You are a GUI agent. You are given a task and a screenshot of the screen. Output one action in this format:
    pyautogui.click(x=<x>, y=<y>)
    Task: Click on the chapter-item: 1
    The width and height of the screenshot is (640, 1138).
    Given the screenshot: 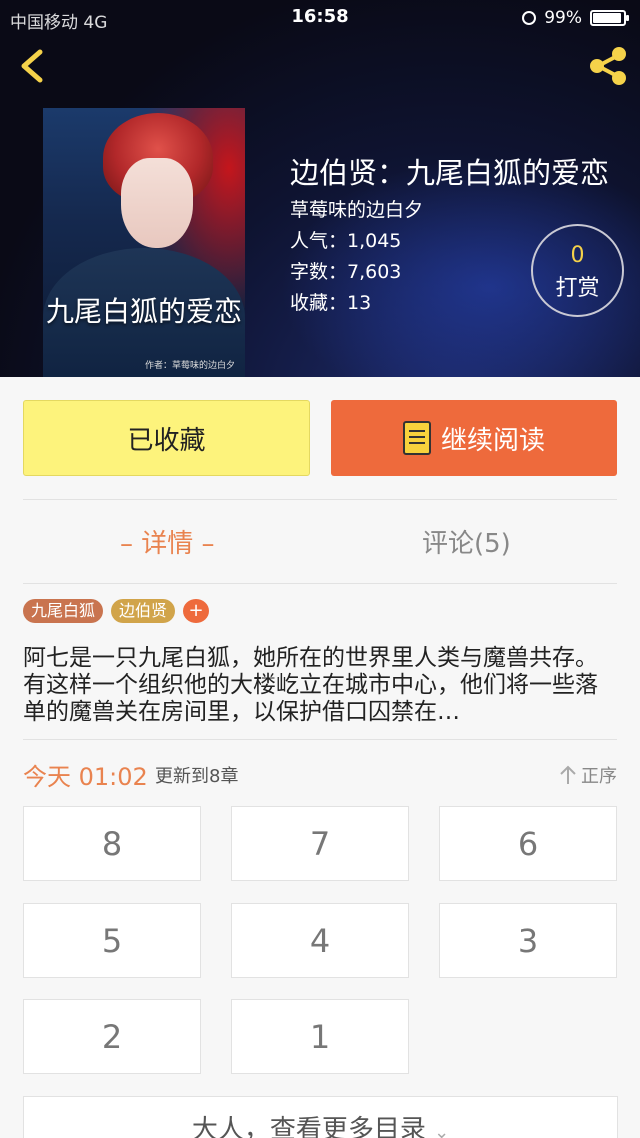 What is the action you would take?
    pyautogui.click(x=320, y=1036)
    